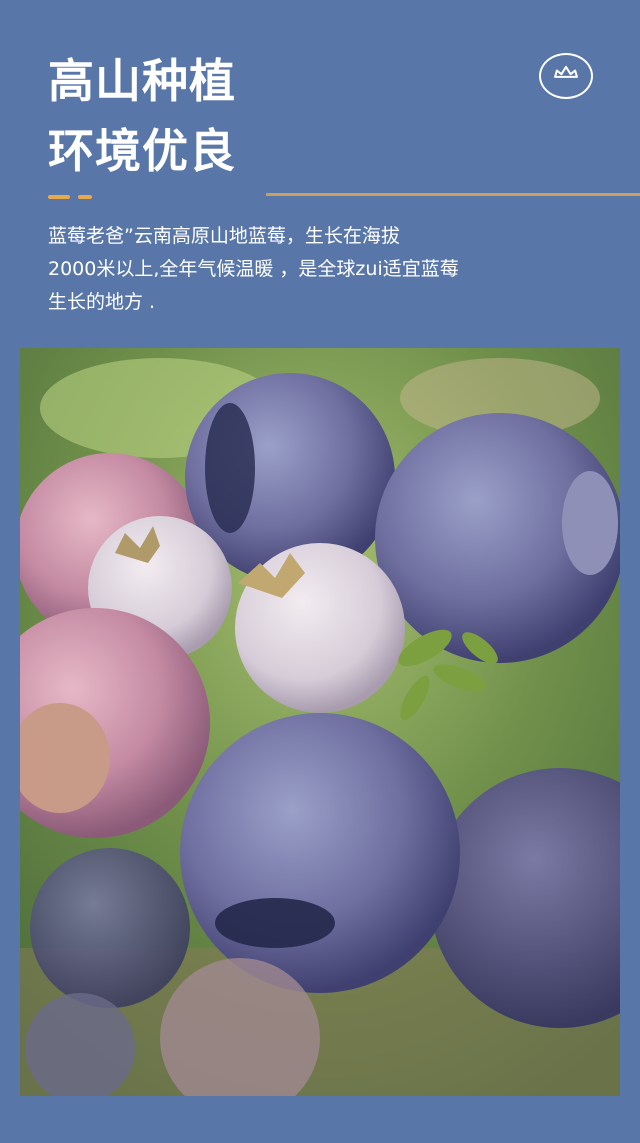 The width and height of the screenshot is (640, 1143). What do you see at coordinates (142, 81) in the screenshot?
I see `page-title-line-1: 高山种植` at bounding box center [142, 81].